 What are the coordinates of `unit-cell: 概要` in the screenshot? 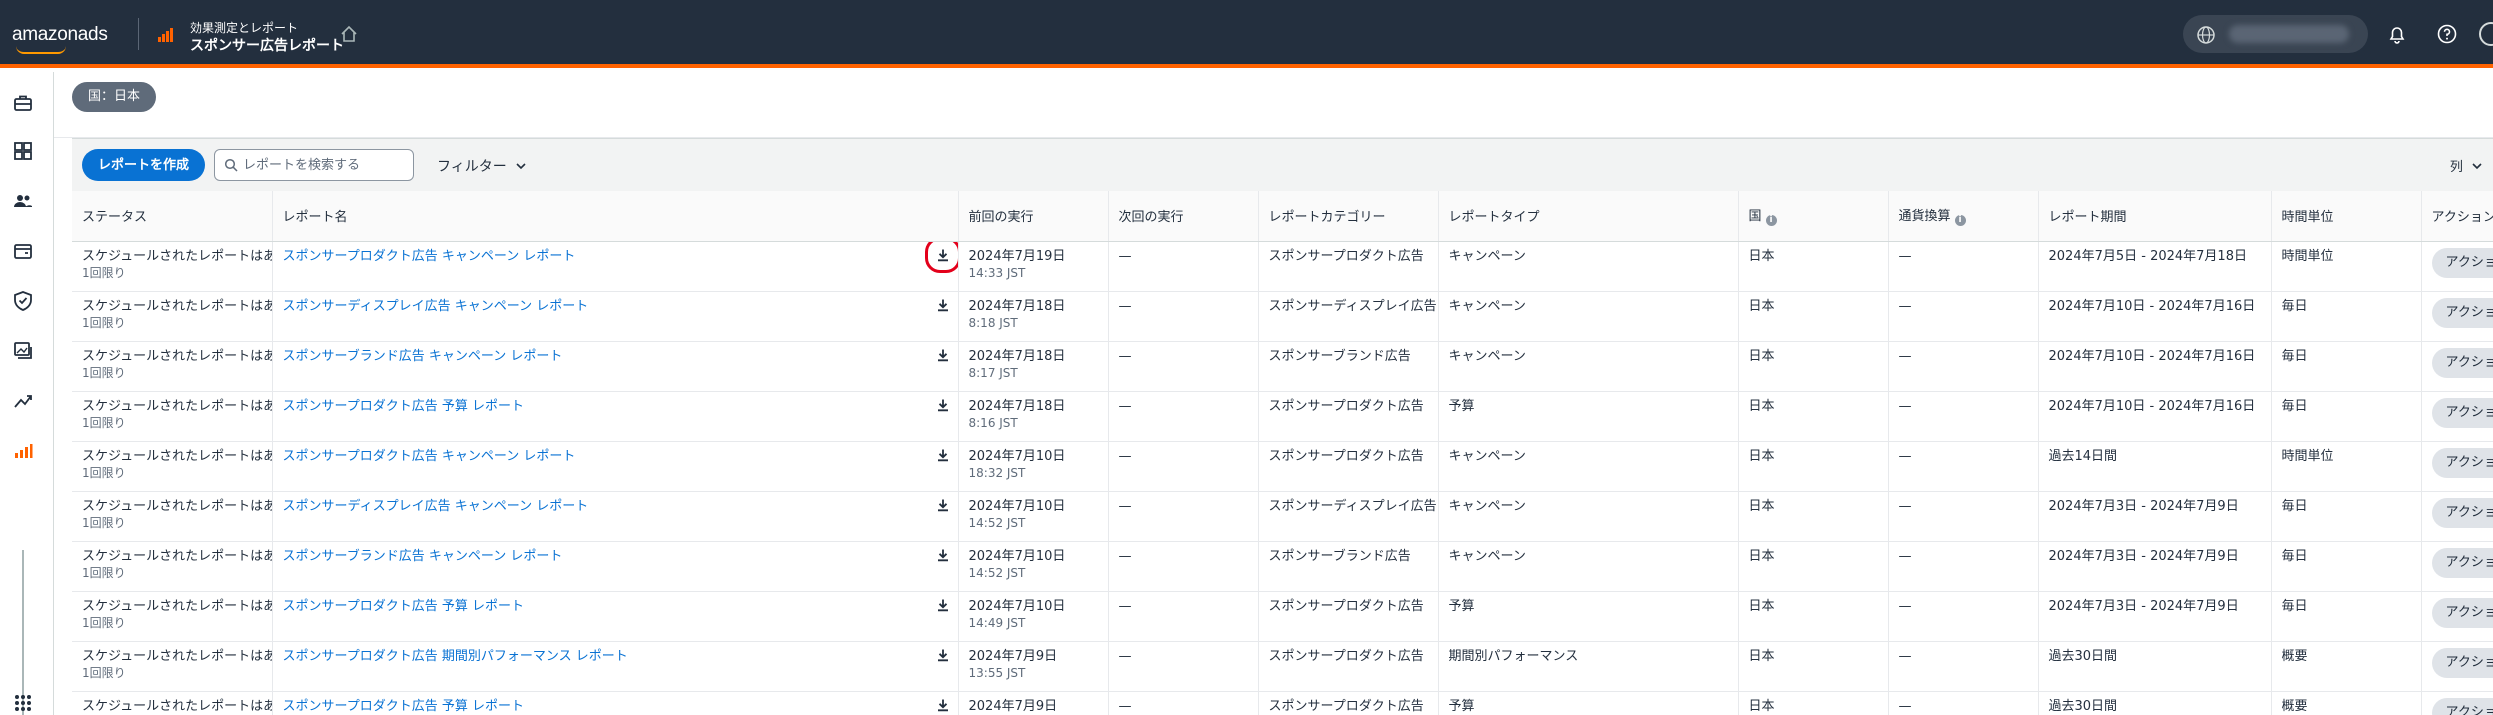 It's located at (2346, 666).